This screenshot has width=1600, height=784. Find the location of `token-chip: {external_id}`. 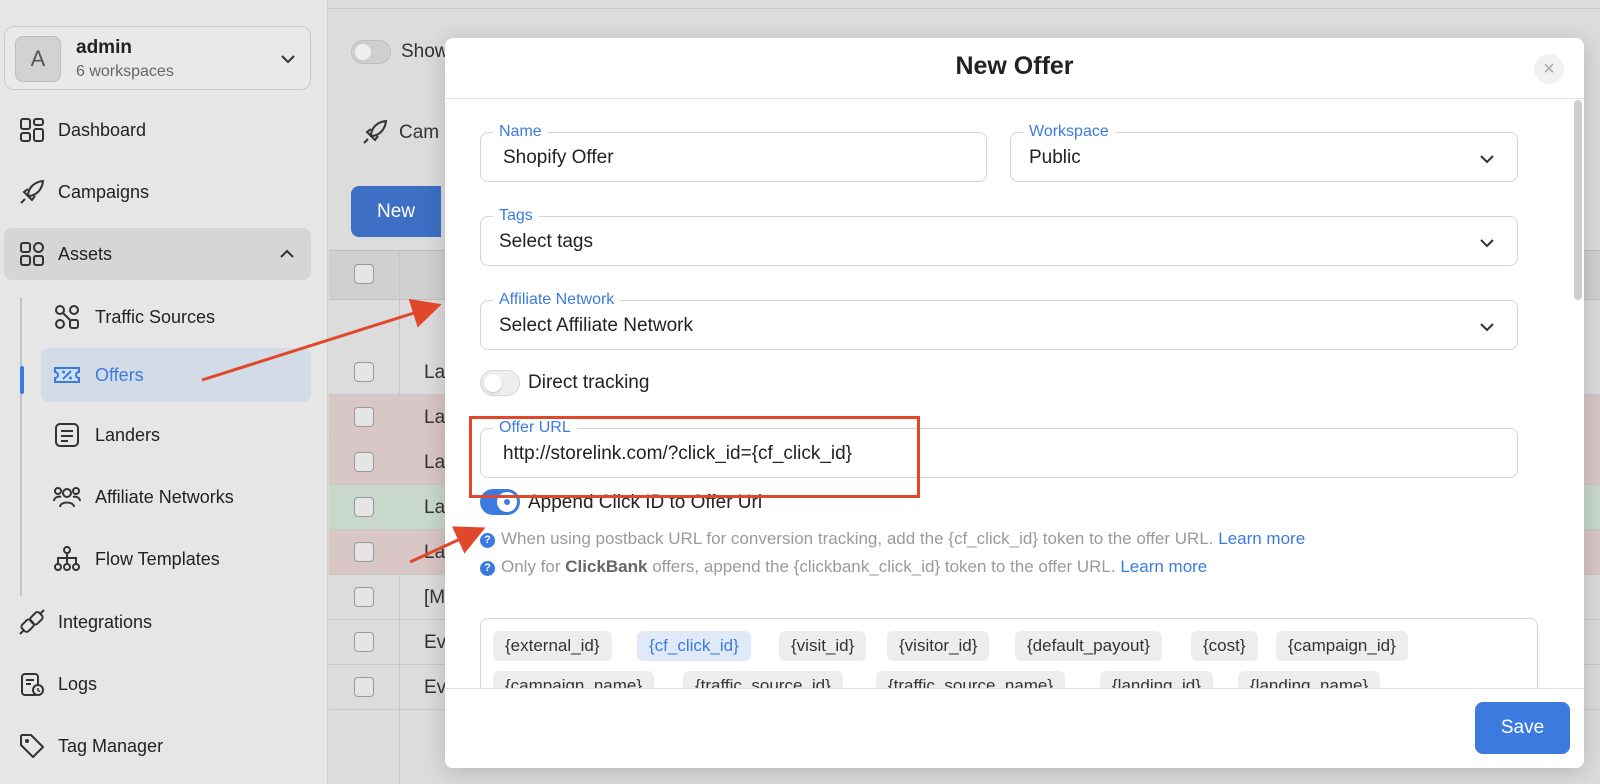

token-chip: {external_id} is located at coordinates (552, 646).